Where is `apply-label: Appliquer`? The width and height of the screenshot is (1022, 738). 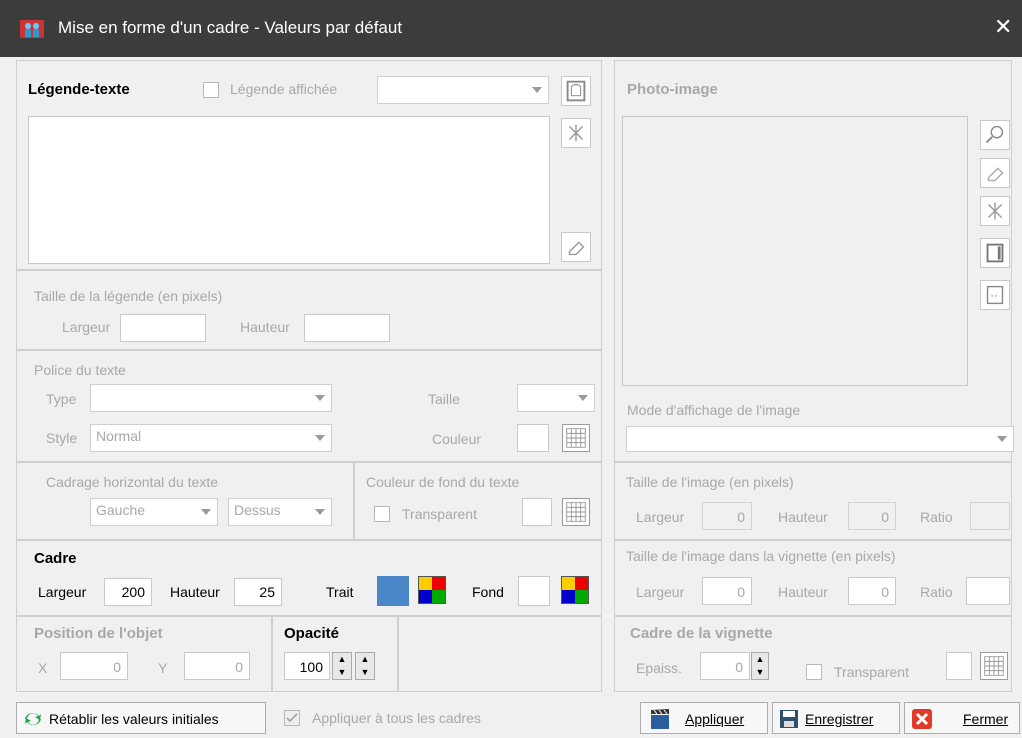 apply-label: Appliquer is located at coordinates (715, 719).